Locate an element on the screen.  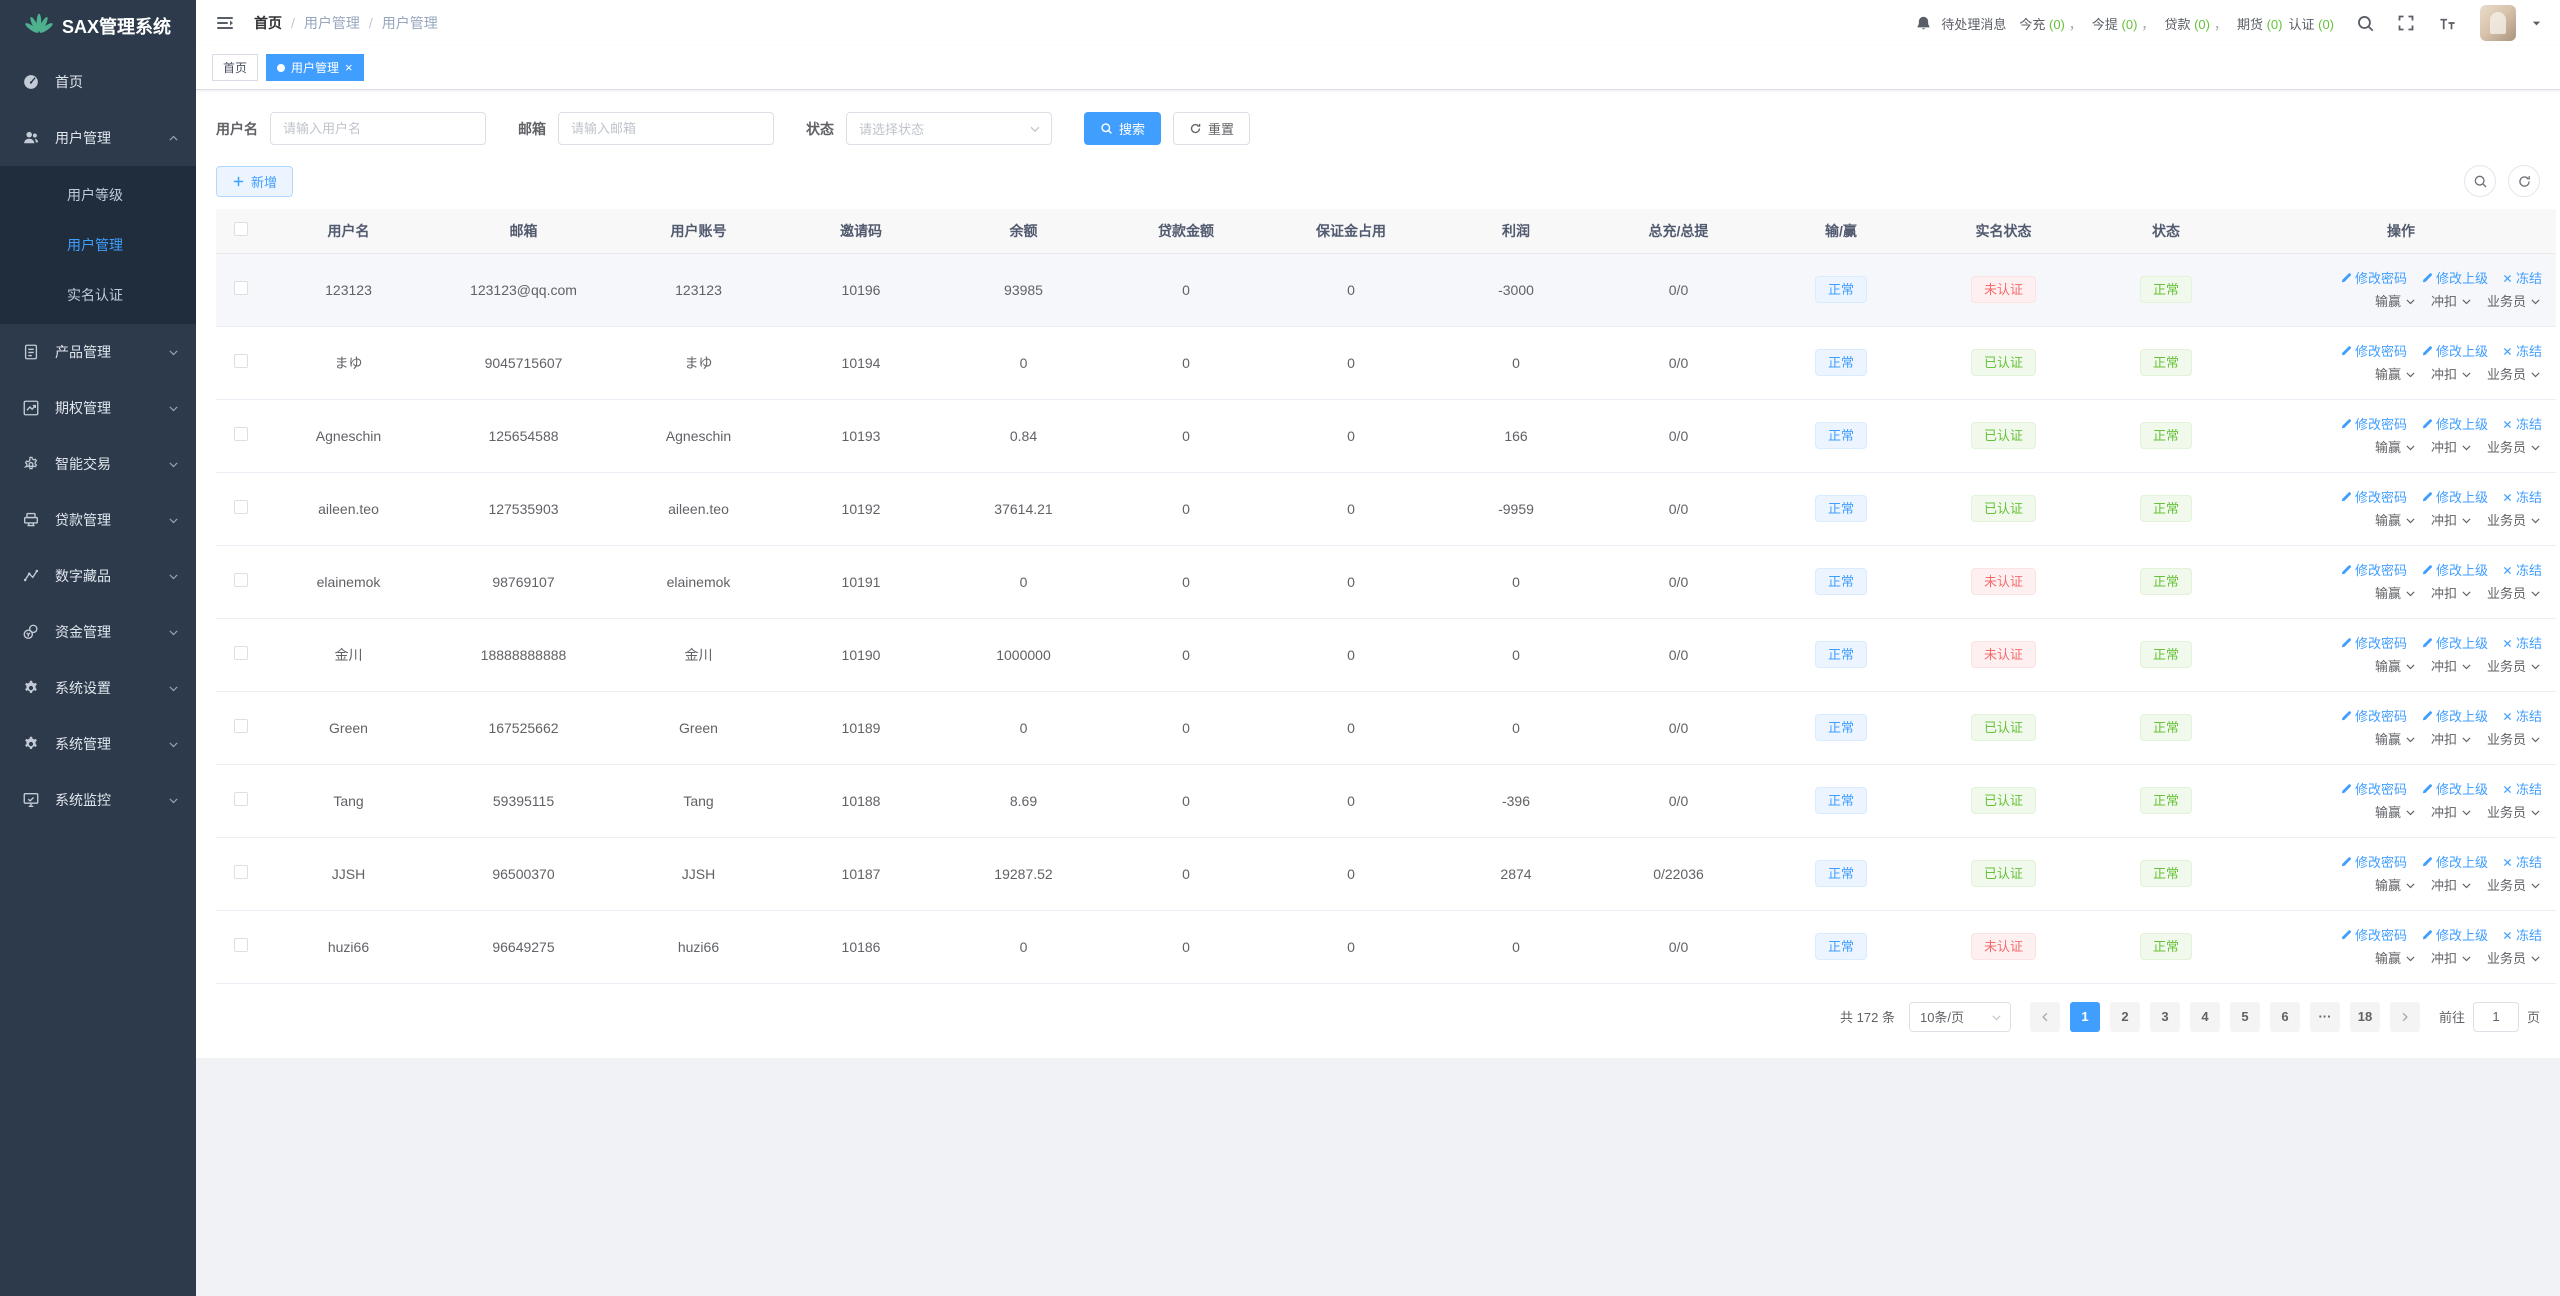
font-size-icon is located at coordinates (2447, 23).